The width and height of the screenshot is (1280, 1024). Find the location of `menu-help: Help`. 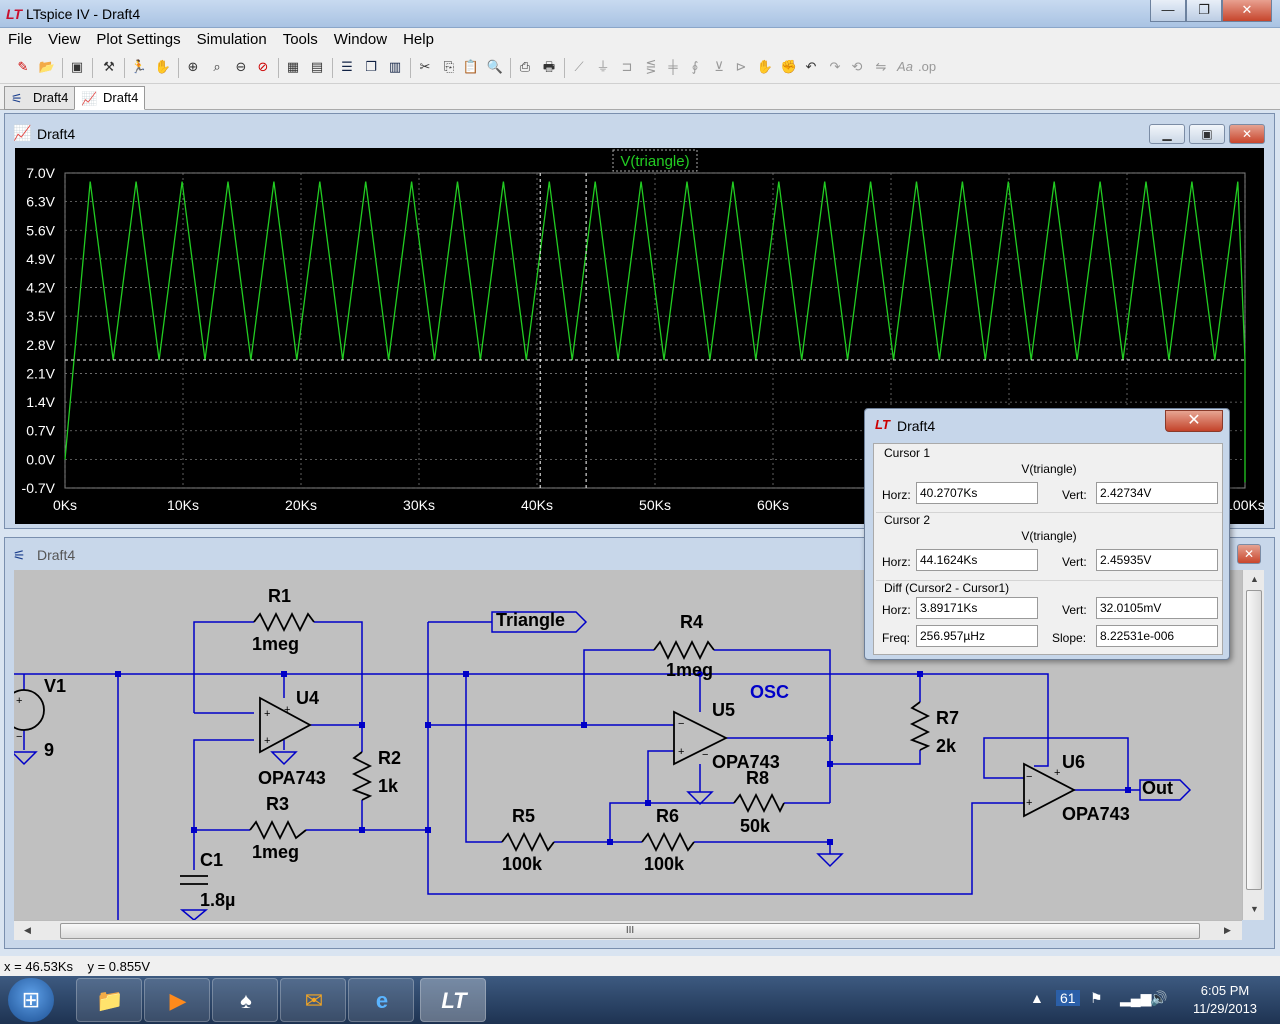

menu-help: Help is located at coordinates (418, 38).